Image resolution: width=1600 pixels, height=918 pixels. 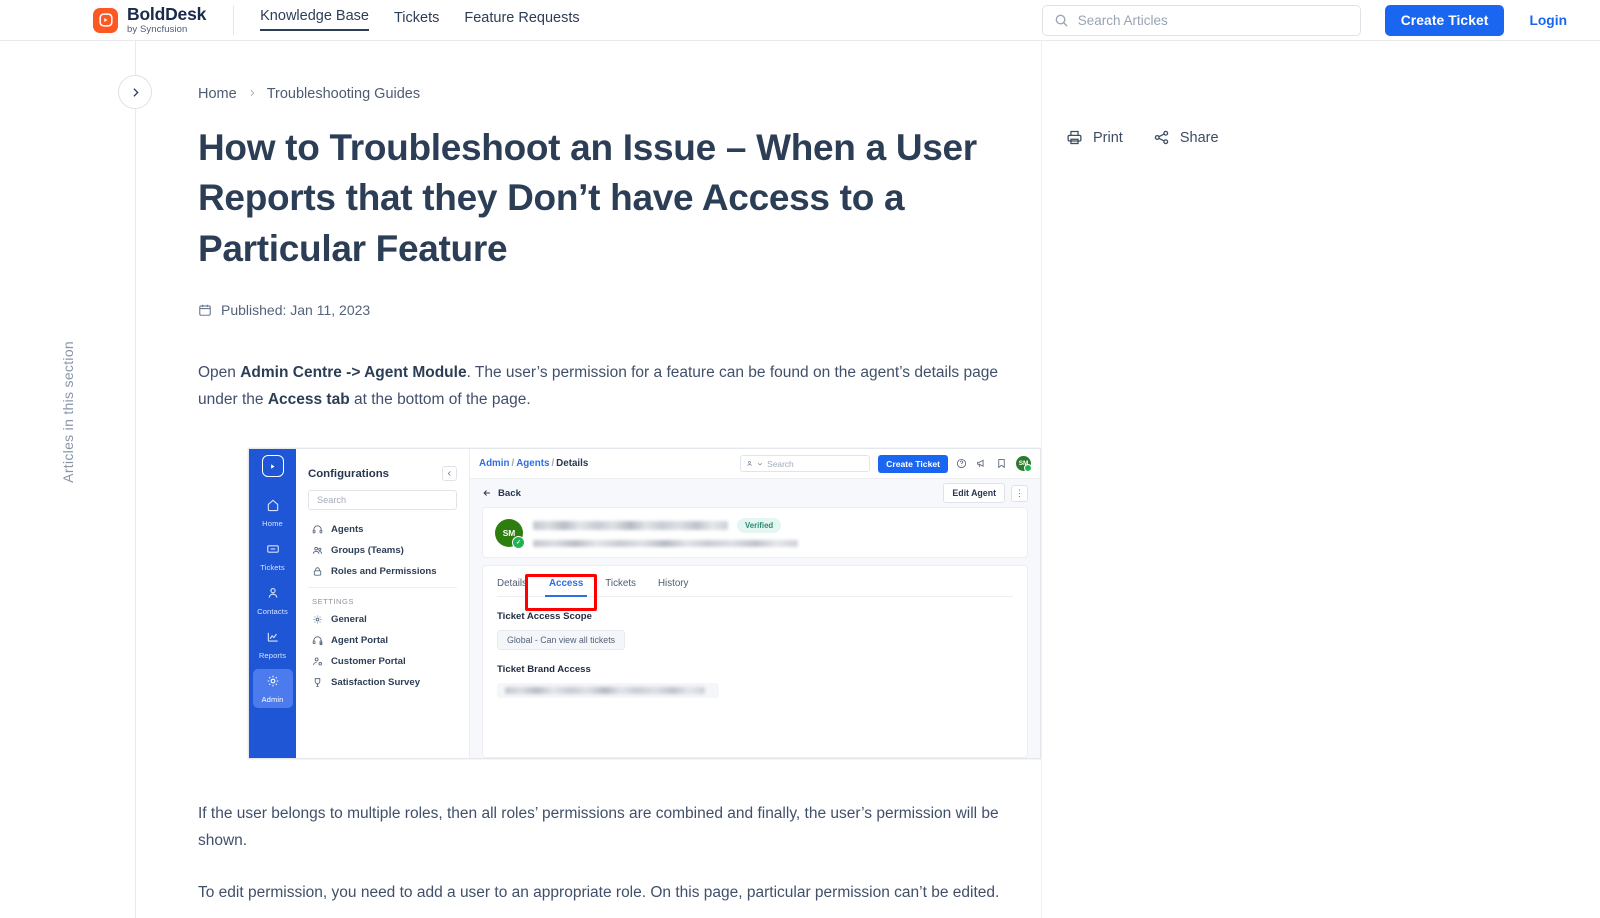 What do you see at coordinates (314, 20) in the screenshot?
I see `nav-knowledge-base: Knowledge Base` at bounding box center [314, 20].